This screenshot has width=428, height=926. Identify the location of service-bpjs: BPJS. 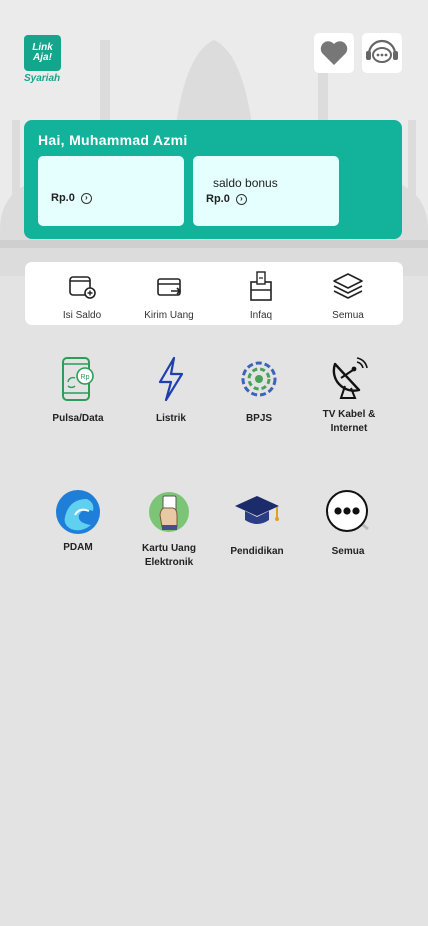
(259, 391).